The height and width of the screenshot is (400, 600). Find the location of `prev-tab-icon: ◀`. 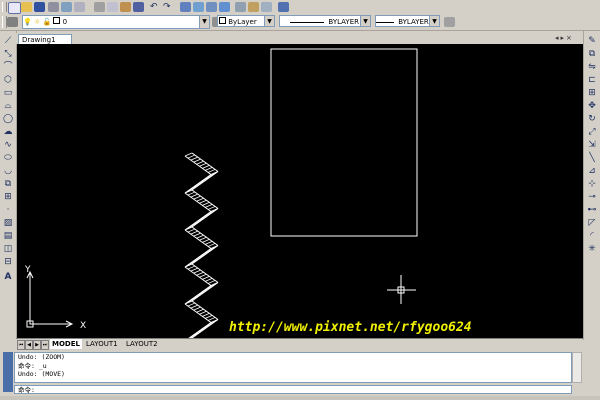

prev-tab-icon: ◀ is located at coordinates (29, 345).